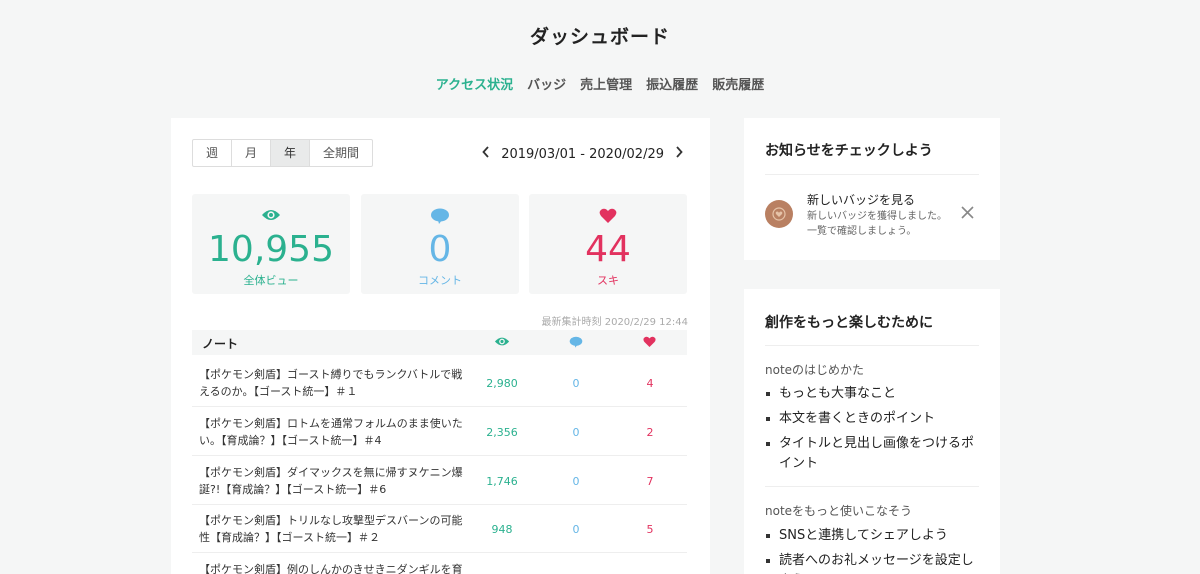 The width and height of the screenshot is (1200, 574). What do you see at coordinates (271, 280) in the screenshot?
I see `views-label: 全体ビュー` at bounding box center [271, 280].